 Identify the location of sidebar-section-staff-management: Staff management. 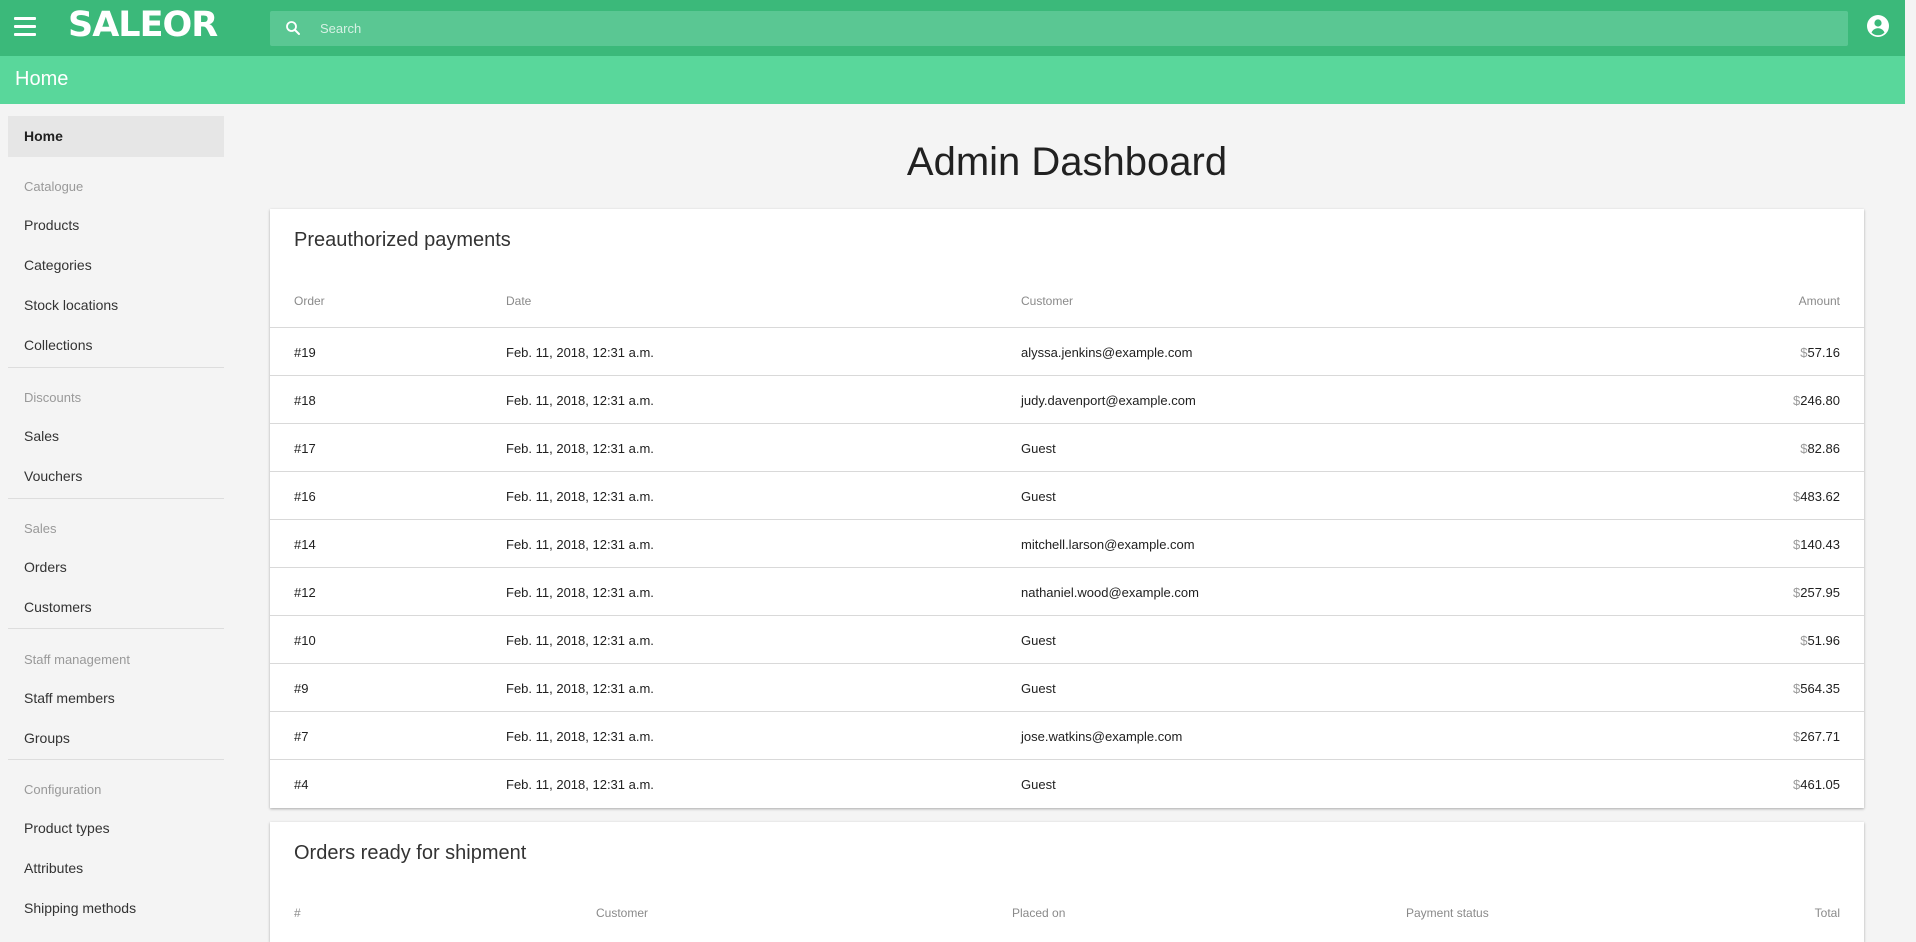
(77, 659).